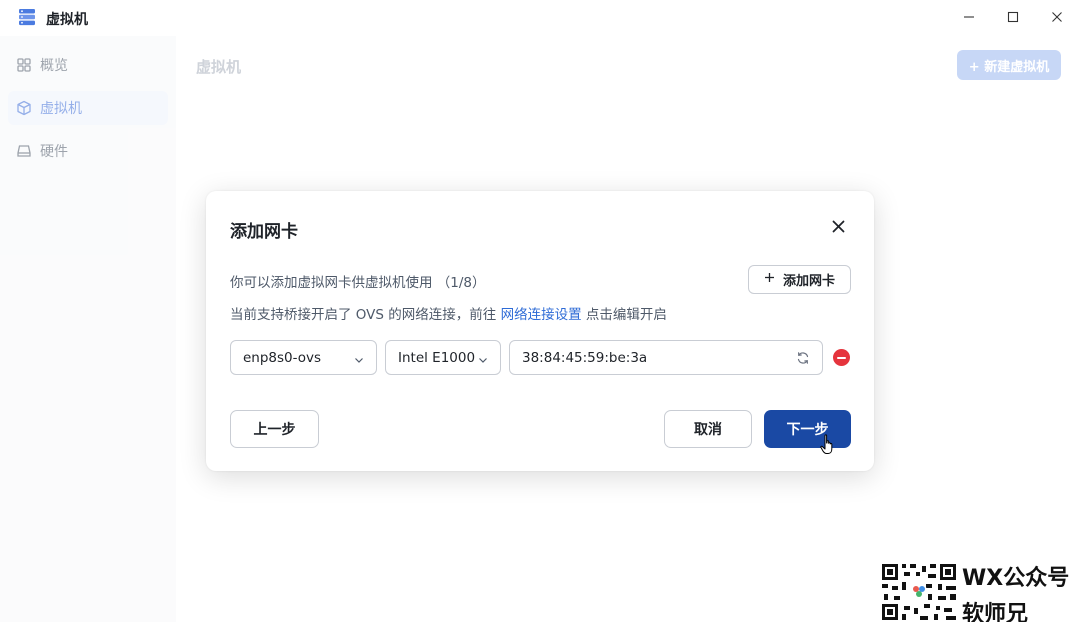 The width and height of the screenshot is (1080, 622). Describe the element at coordinates (1016, 578) in the screenshot. I see `watermark-line1: WX公众号` at that location.